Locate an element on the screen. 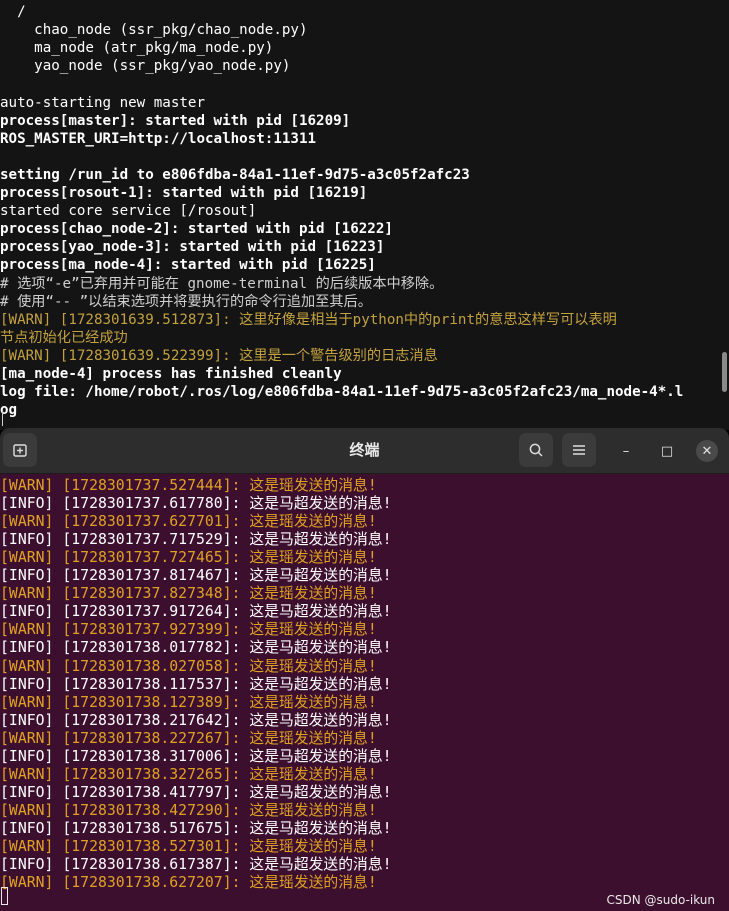  scrollbar-thumb is located at coordinates (724, 372).